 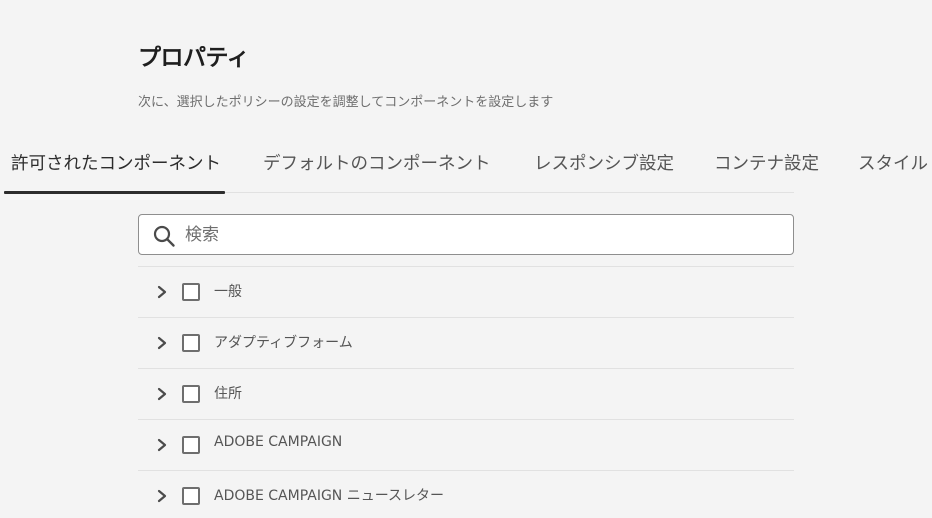 I want to click on tab-default-components: デフォルトのコンポーネント, so click(x=377, y=166).